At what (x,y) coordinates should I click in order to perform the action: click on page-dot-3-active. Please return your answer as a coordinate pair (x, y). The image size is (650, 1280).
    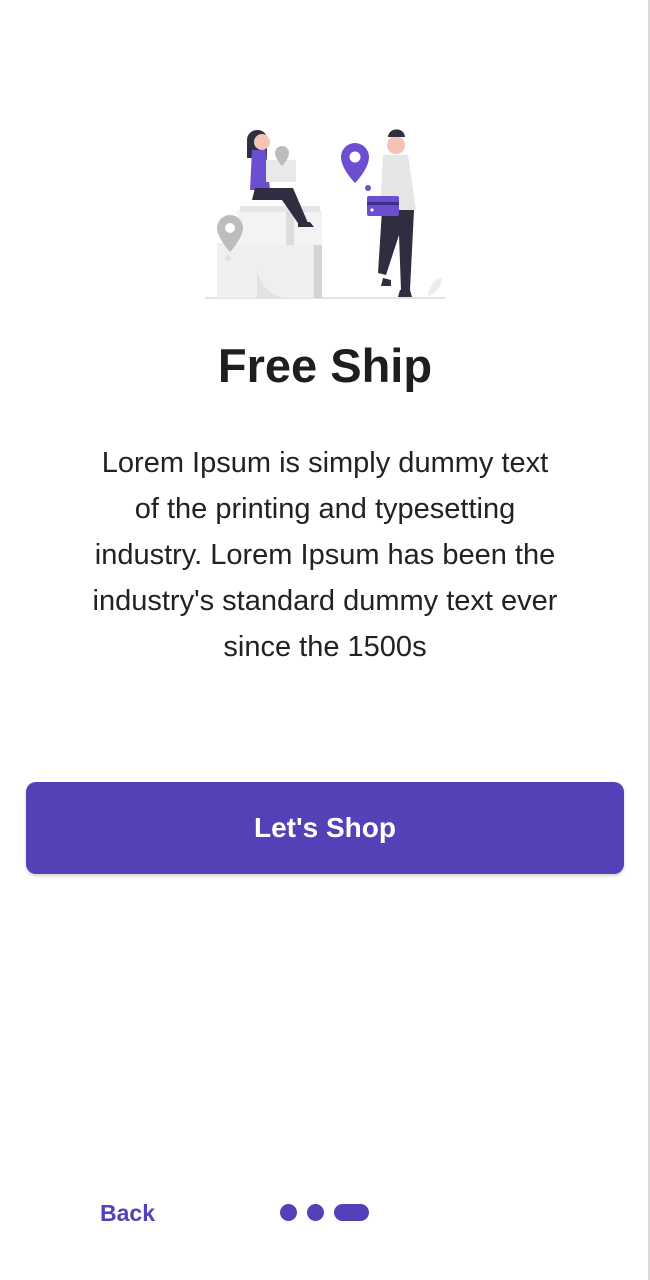
    Looking at the image, I should click on (351, 1212).